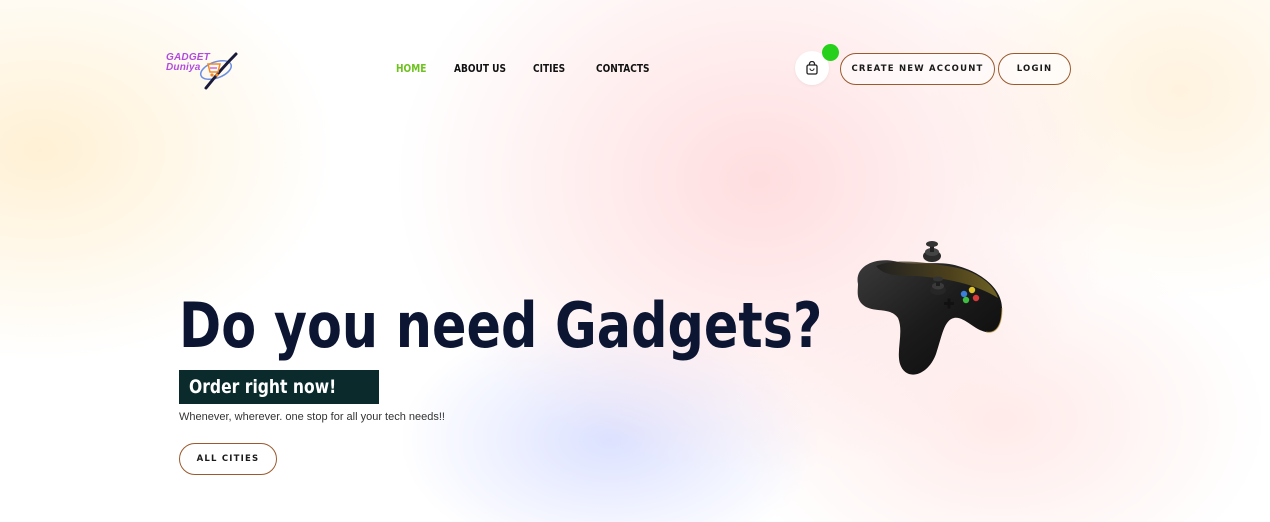 The width and height of the screenshot is (1270, 522). I want to click on all-cities-label: ALL CITIES, so click(228, 459).